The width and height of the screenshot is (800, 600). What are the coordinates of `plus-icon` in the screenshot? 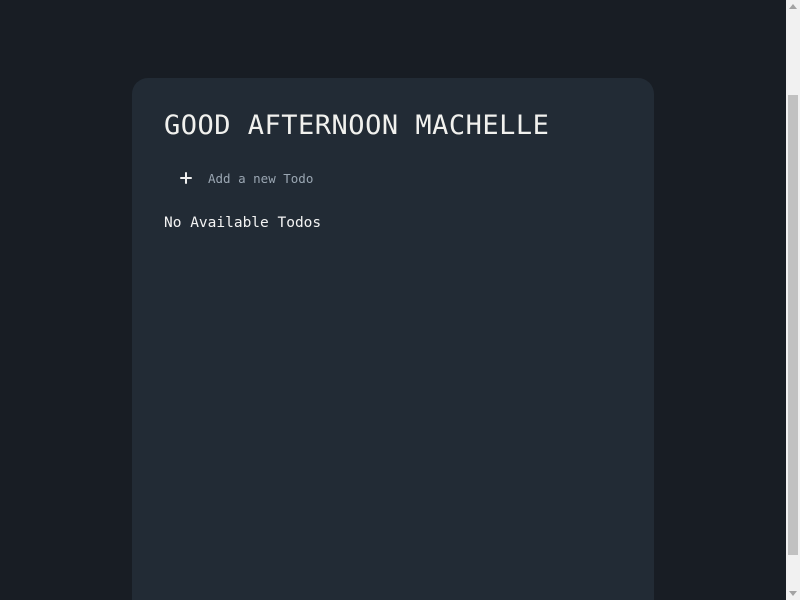 It's located at (186, 178).